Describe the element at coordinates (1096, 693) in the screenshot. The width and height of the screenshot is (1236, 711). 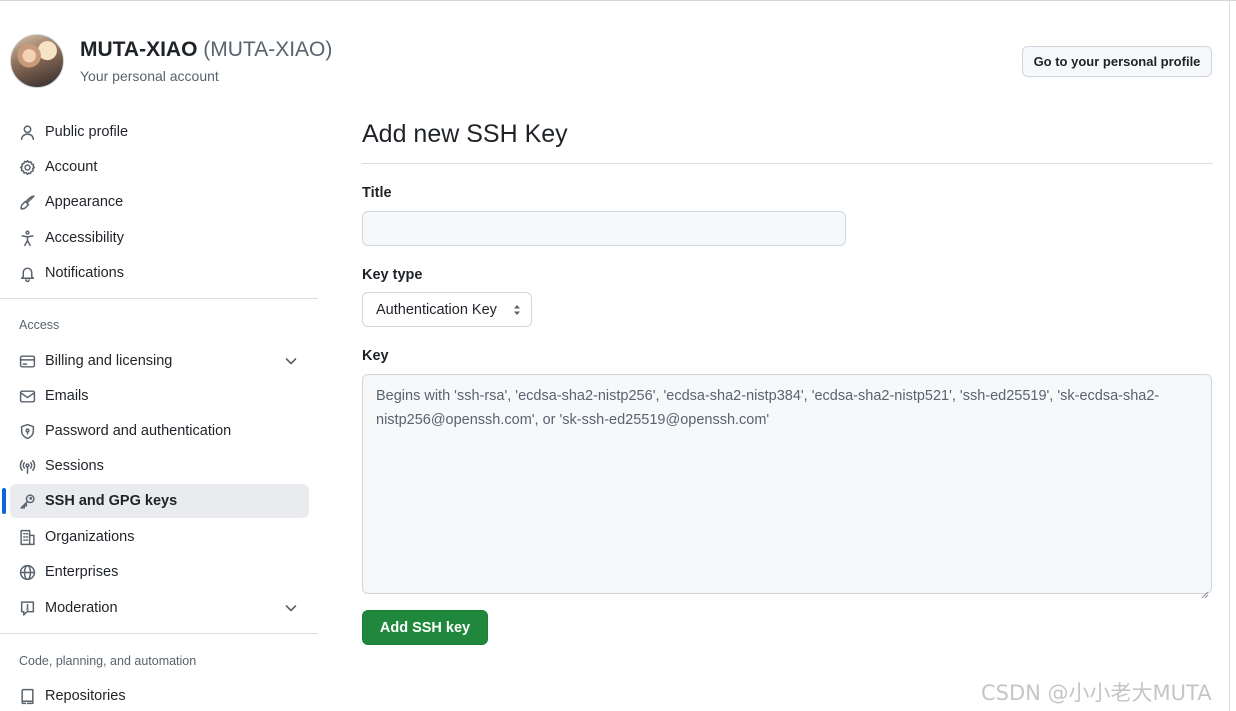
I see `watermark: CSDN @小小老大MUTA` at that location.